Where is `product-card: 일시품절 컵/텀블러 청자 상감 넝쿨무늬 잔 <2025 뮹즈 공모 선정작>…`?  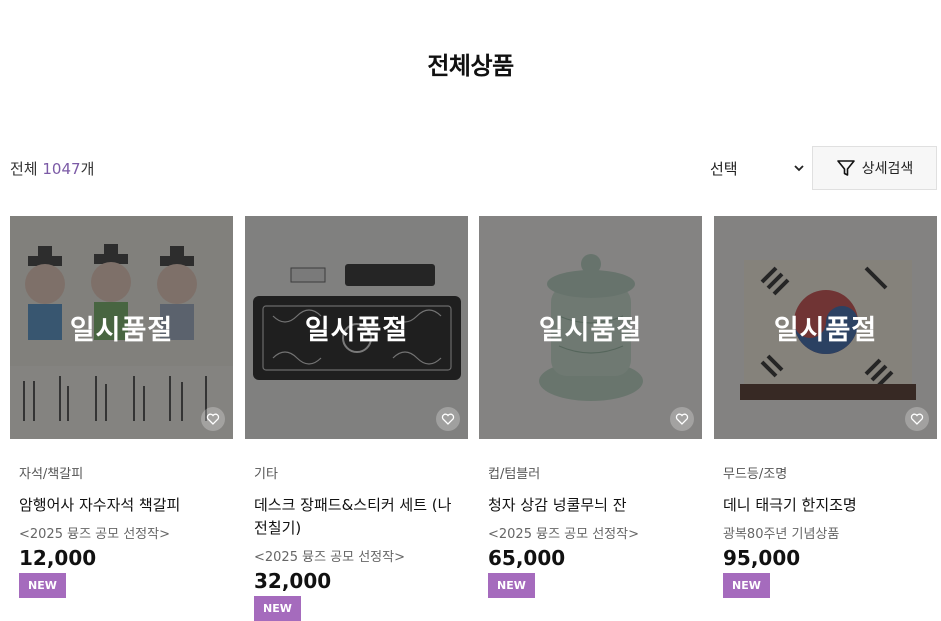
product-card: 일시품절 컵/텀블러 청자 상감 넝쿨무늬 잔 <2025 뮹즈 공모 선정작>… is located at coordinates (590, 407).